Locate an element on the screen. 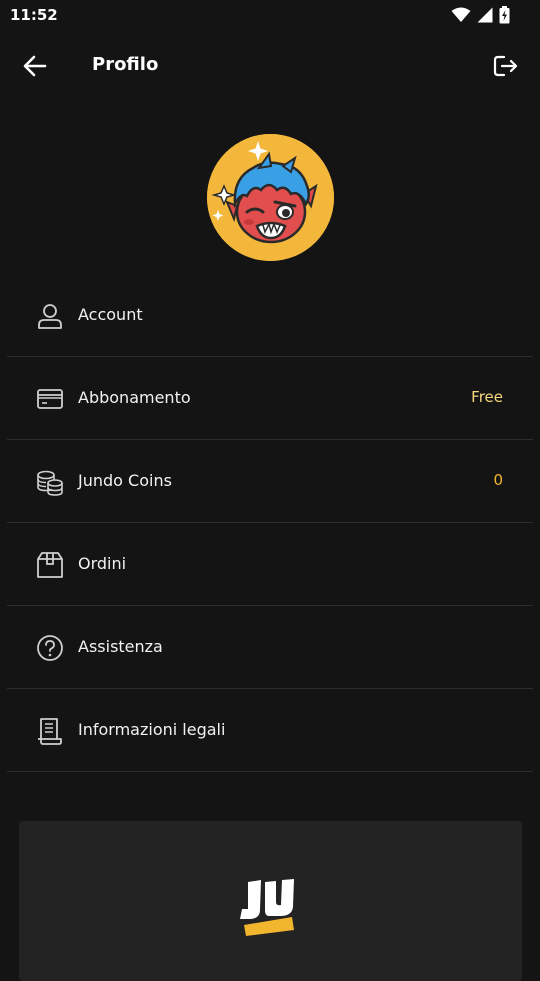 This screenshot has height=981, width=540. menu-item-label: Ordini is located at coordinates (102, 563).